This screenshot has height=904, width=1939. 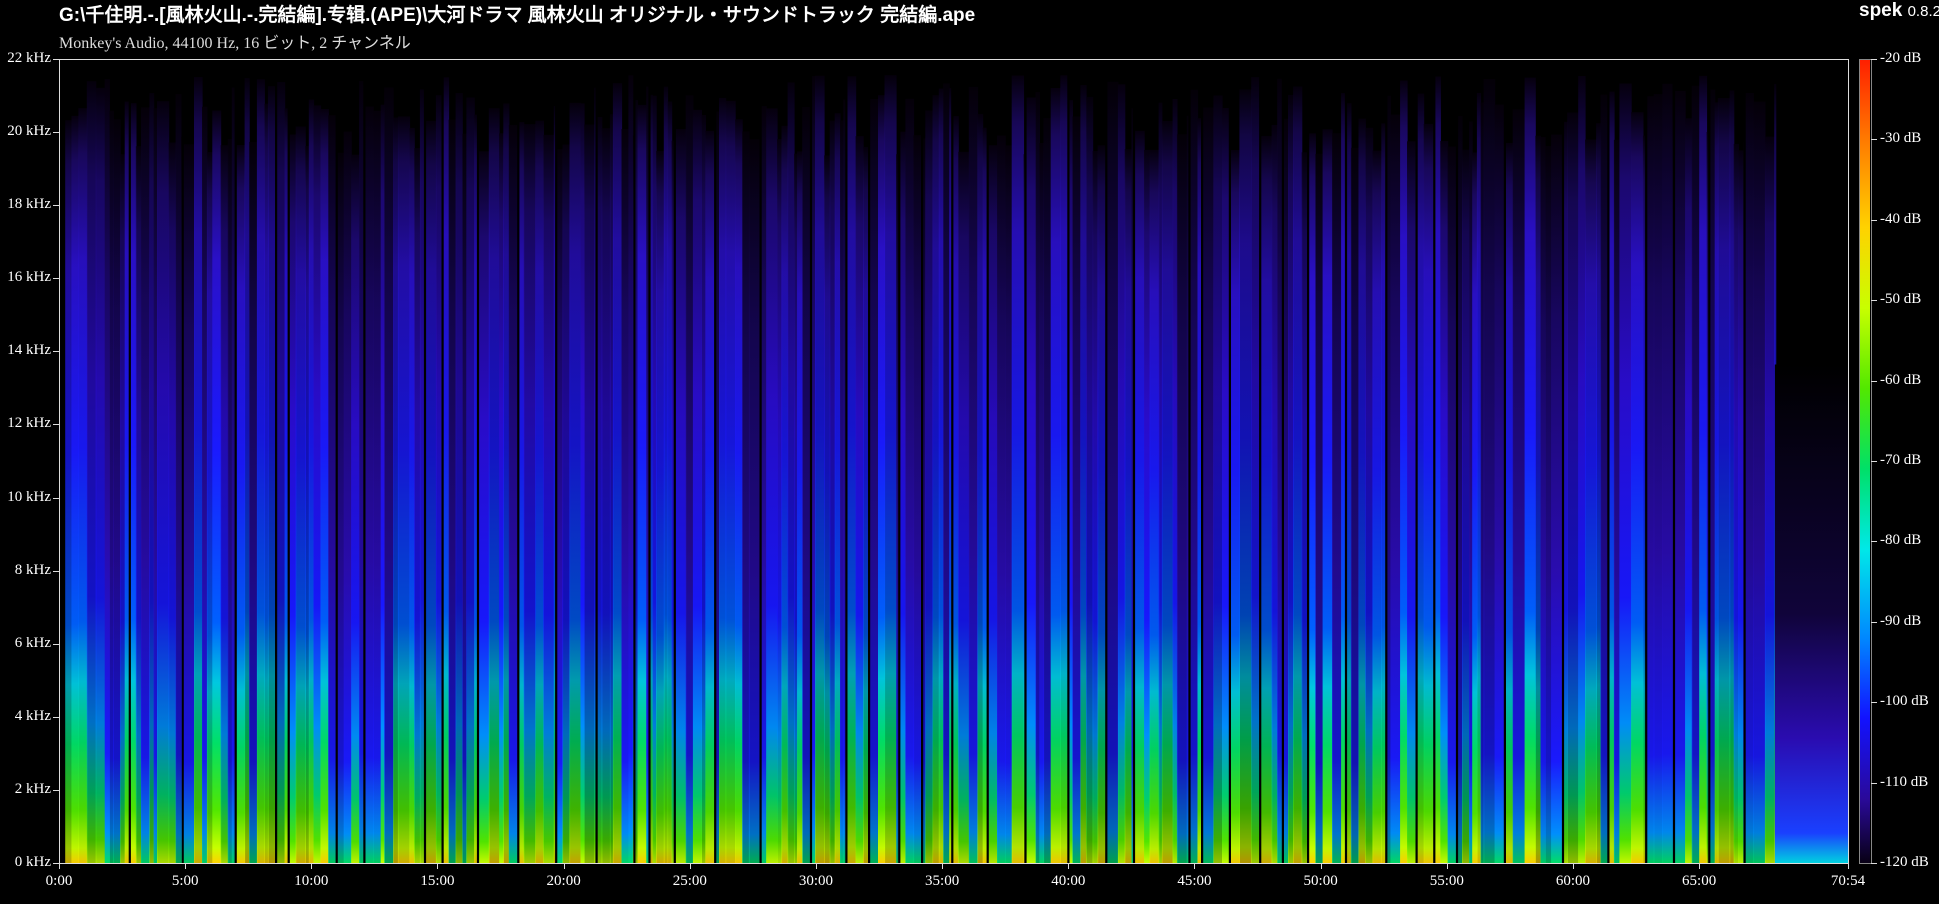 I want to click on time-tick-label: 50:00, so click(x=1320, y=881).